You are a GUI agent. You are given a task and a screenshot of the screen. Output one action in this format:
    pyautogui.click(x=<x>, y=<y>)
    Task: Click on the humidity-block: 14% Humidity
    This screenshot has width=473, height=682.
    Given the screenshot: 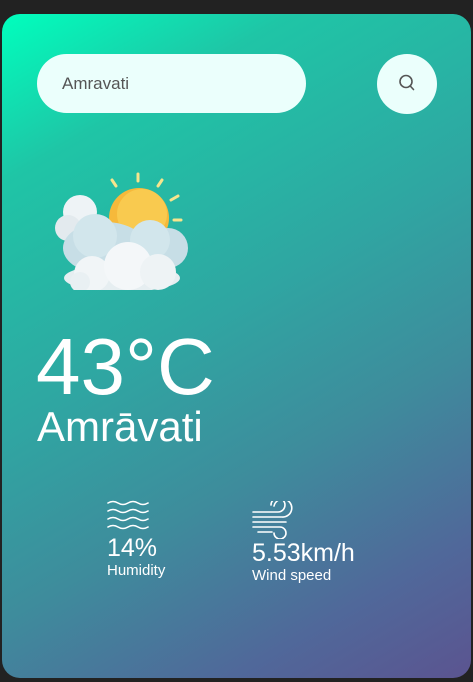 What is the action you would take?
    pyautogui.click(x=136, y=540)
    